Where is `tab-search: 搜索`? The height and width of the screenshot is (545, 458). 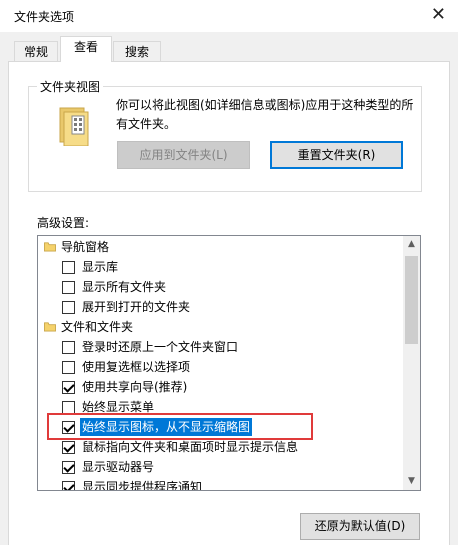
tab-search: 搜索 is located at coordinates (137, 52).